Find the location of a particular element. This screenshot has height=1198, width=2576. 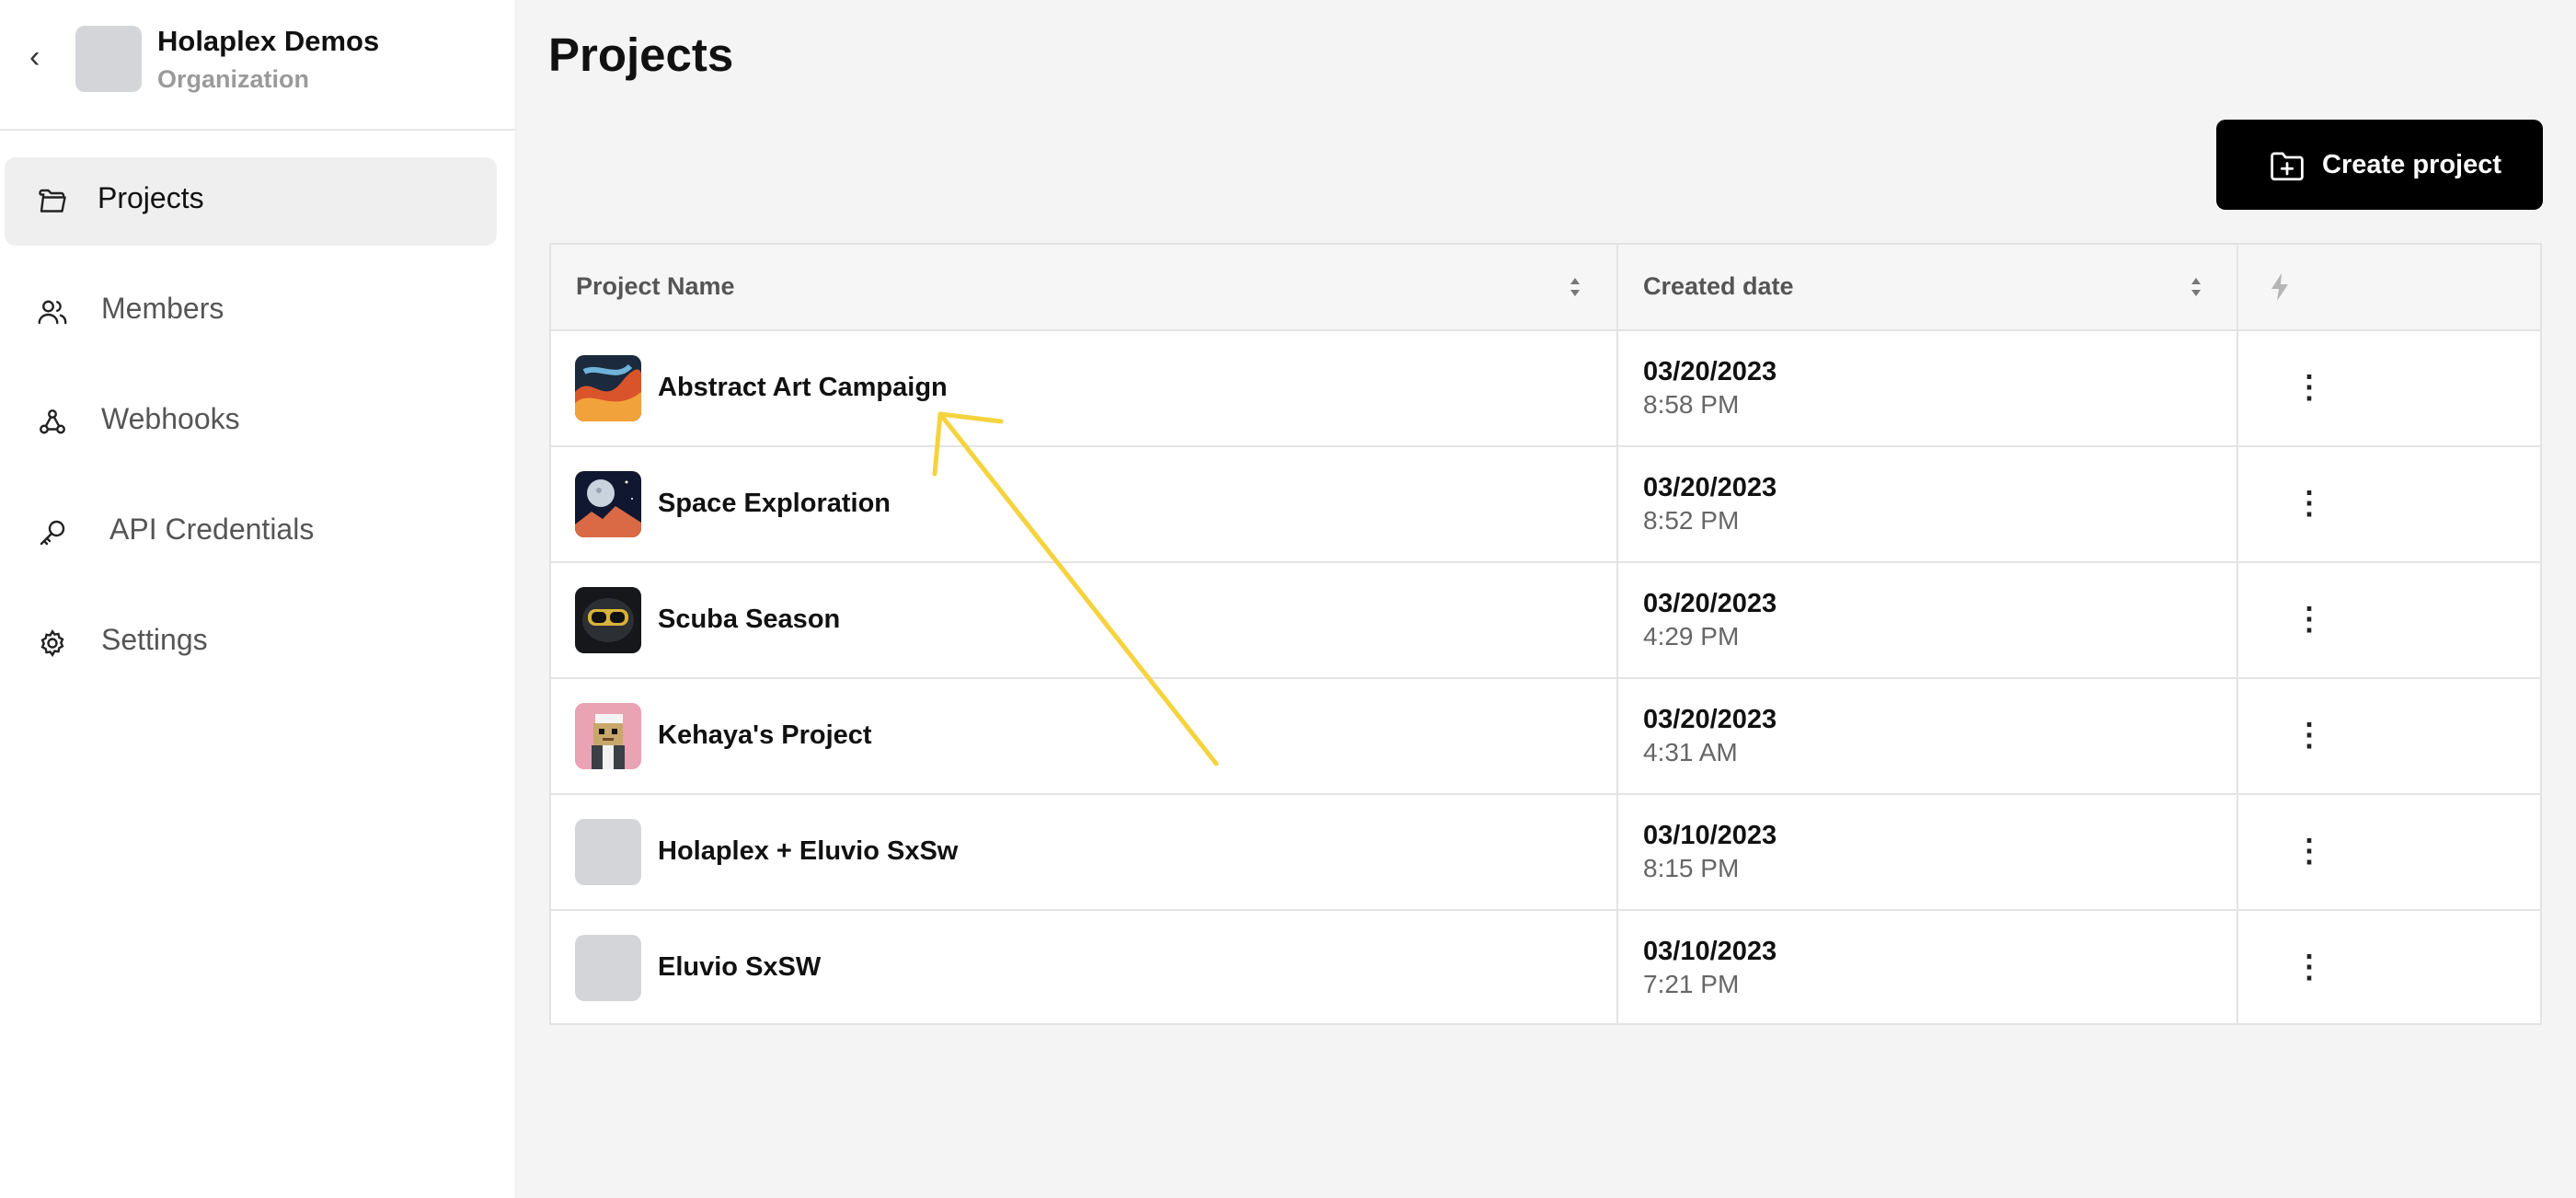

folder-icon is located at coordinates (52, 201).